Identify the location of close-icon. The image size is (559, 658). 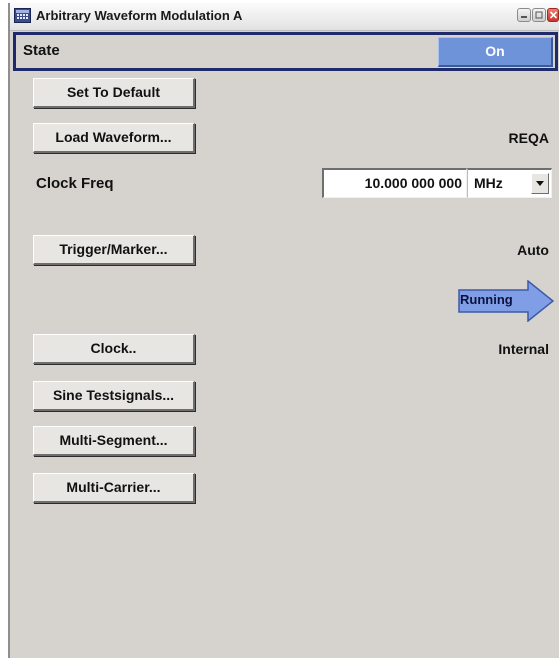
(553, 15).